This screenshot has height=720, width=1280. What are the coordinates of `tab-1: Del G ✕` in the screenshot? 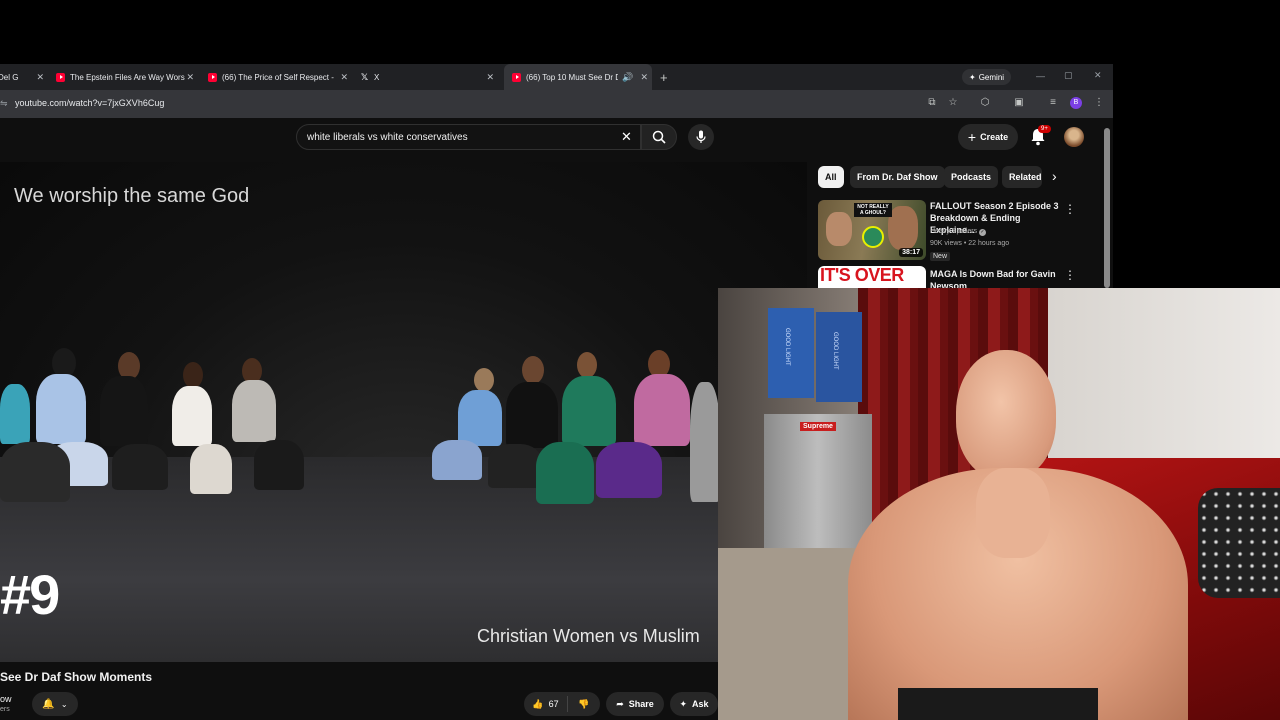 It's located at (24, 77).